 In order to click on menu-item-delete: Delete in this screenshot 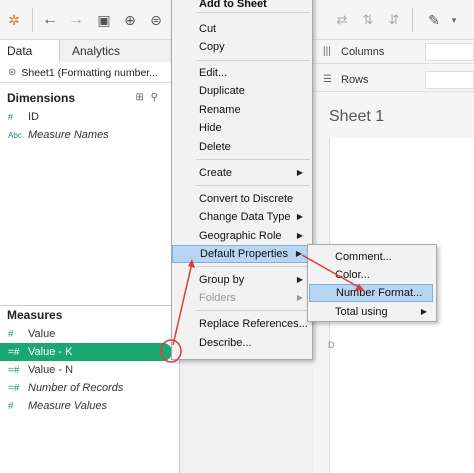, I will do `click(242, 147)`.